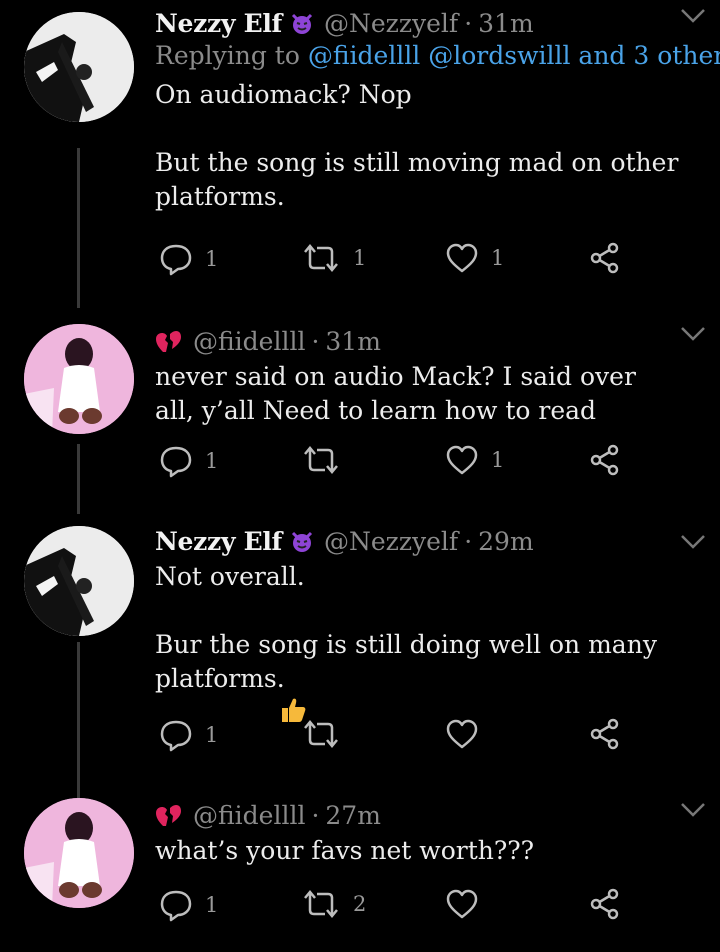  Describe the element at coordinates (395, 464) in the screenshot. I see `tweet-actions: 1 1` at that location.